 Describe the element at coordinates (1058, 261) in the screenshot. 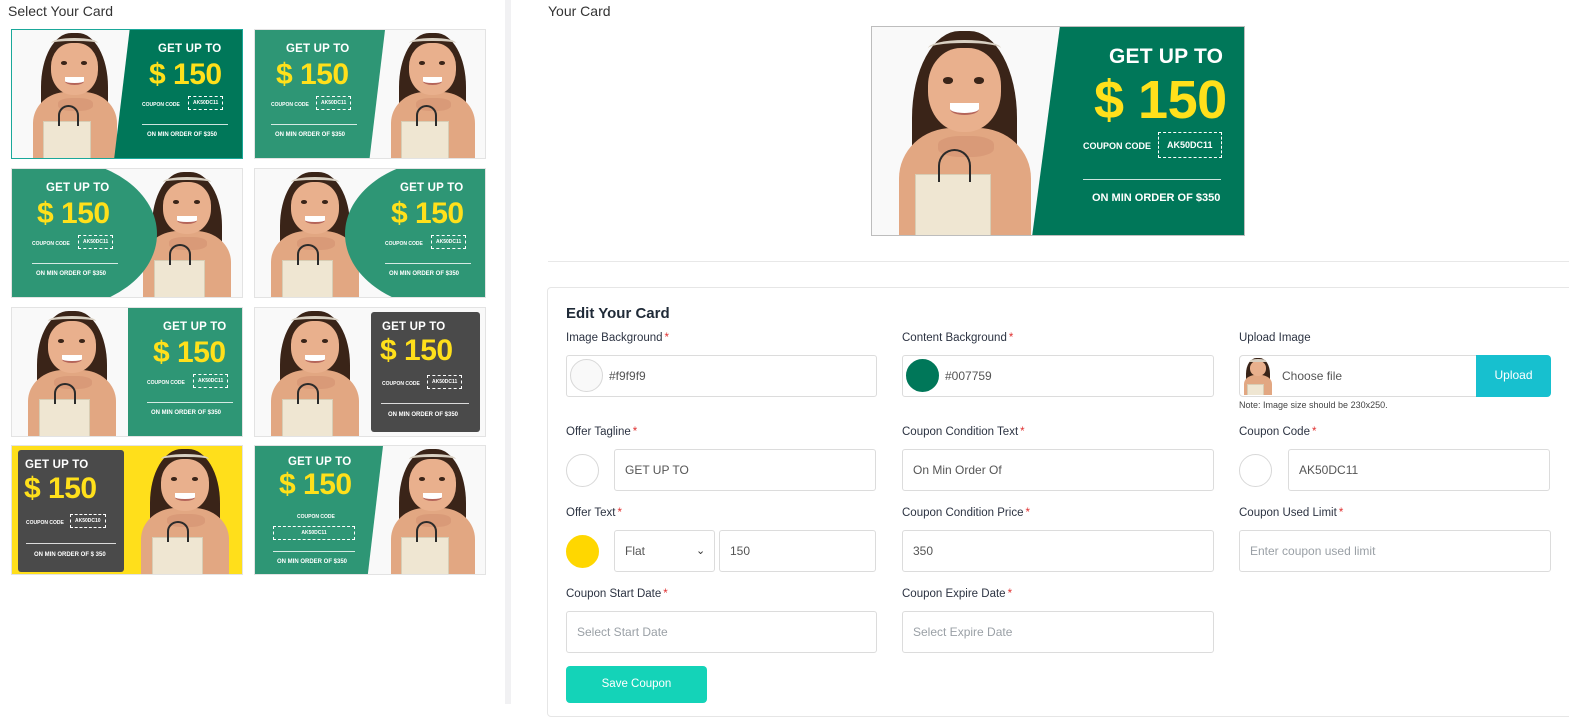

I see `section-divider` at that location.